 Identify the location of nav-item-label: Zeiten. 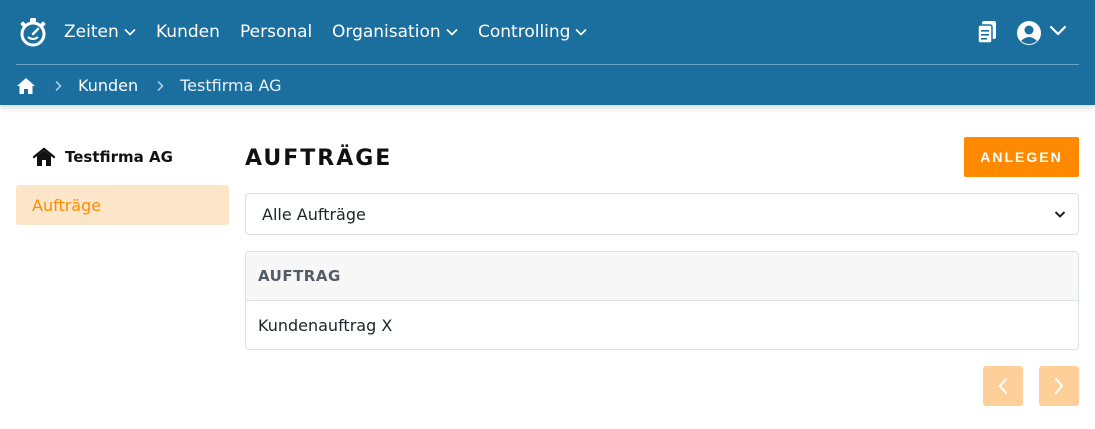
(91, 32).